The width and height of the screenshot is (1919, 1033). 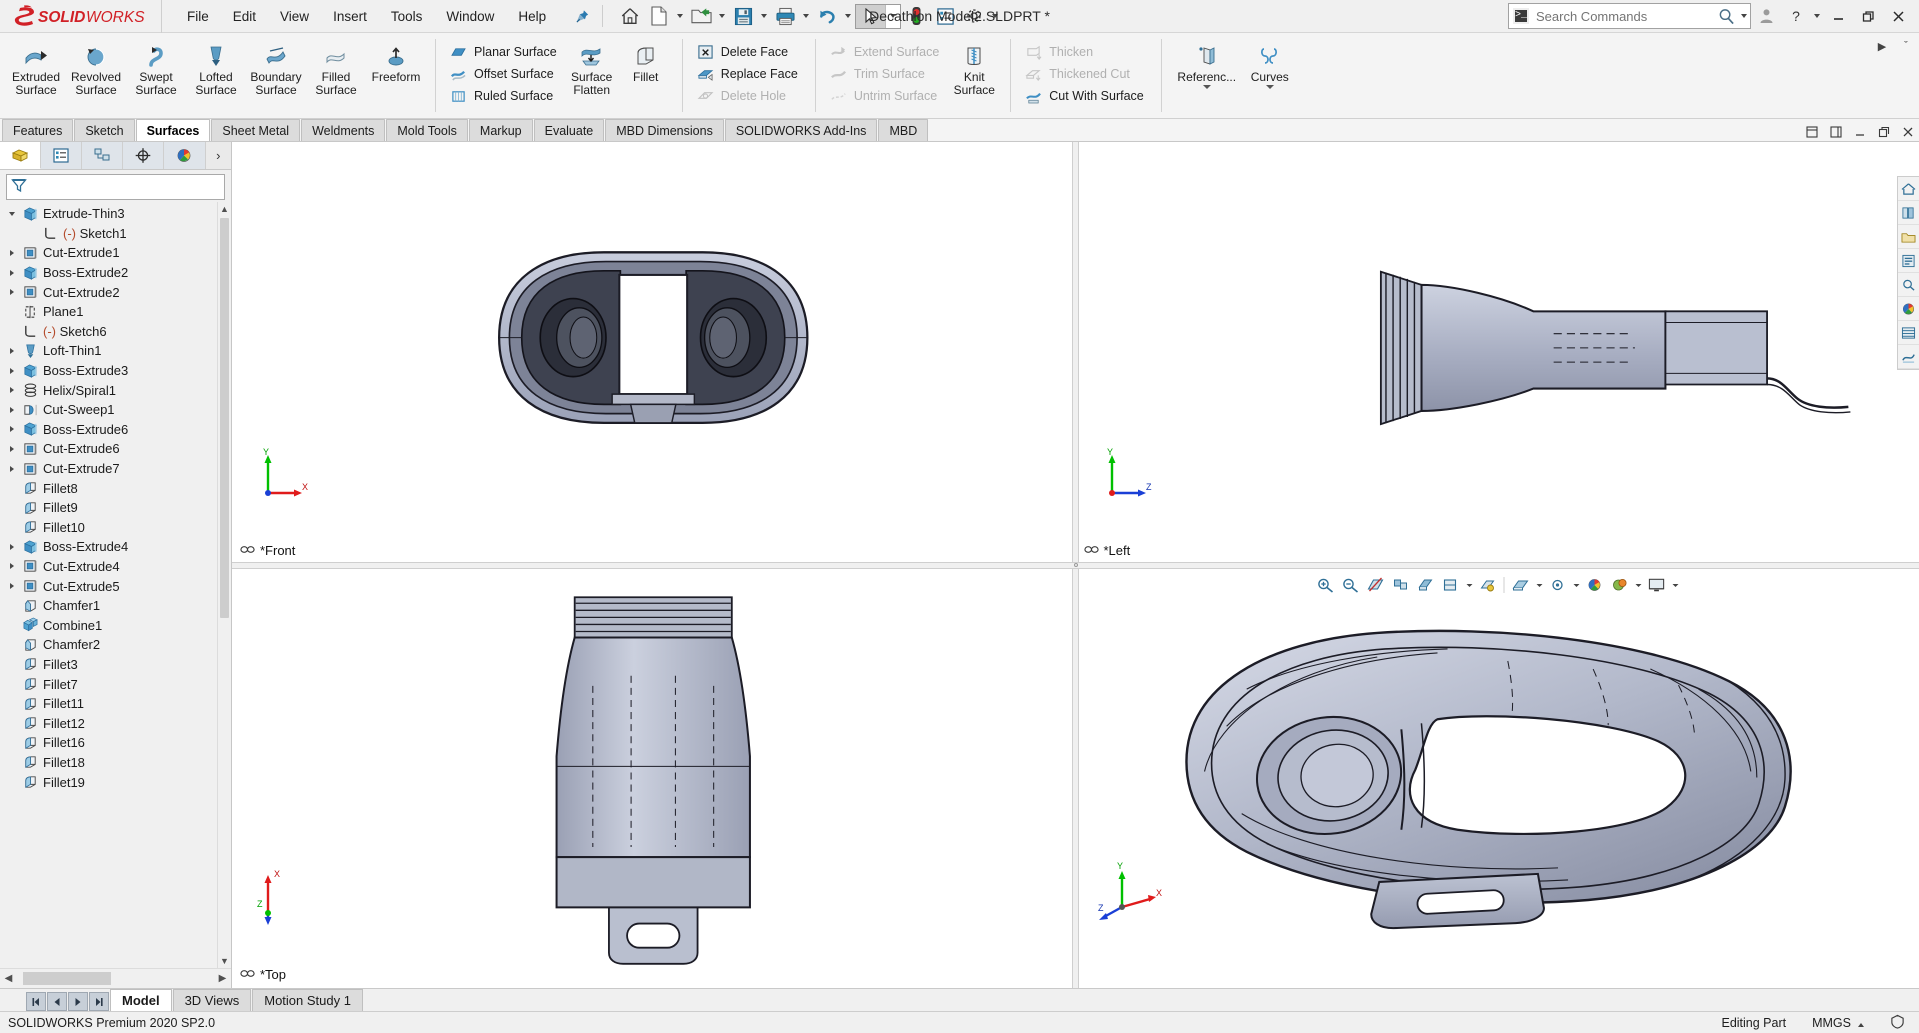 I want to click on offset-surface-button: Offset Surface, so click(x=505, y=74).